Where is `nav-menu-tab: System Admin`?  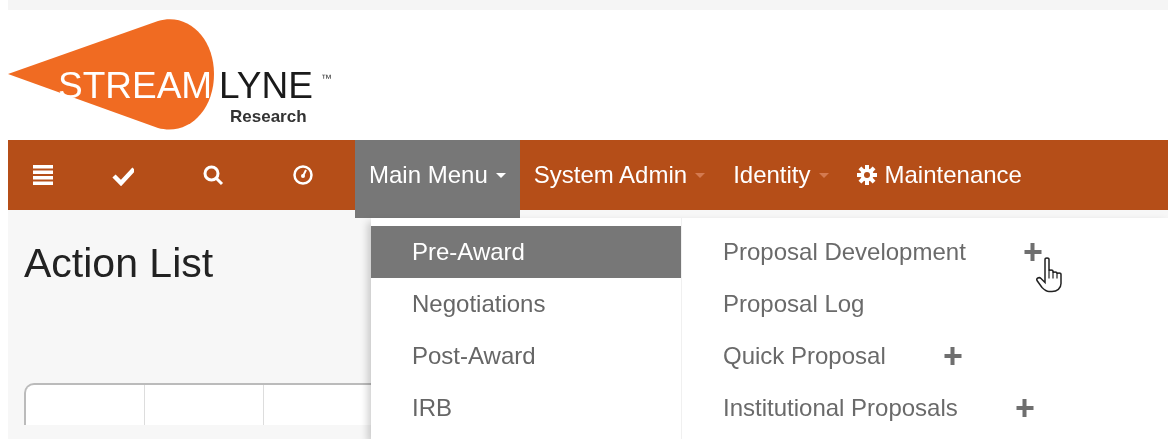
nav-menu-tab: System Admin is located at coordinates (619, 175).